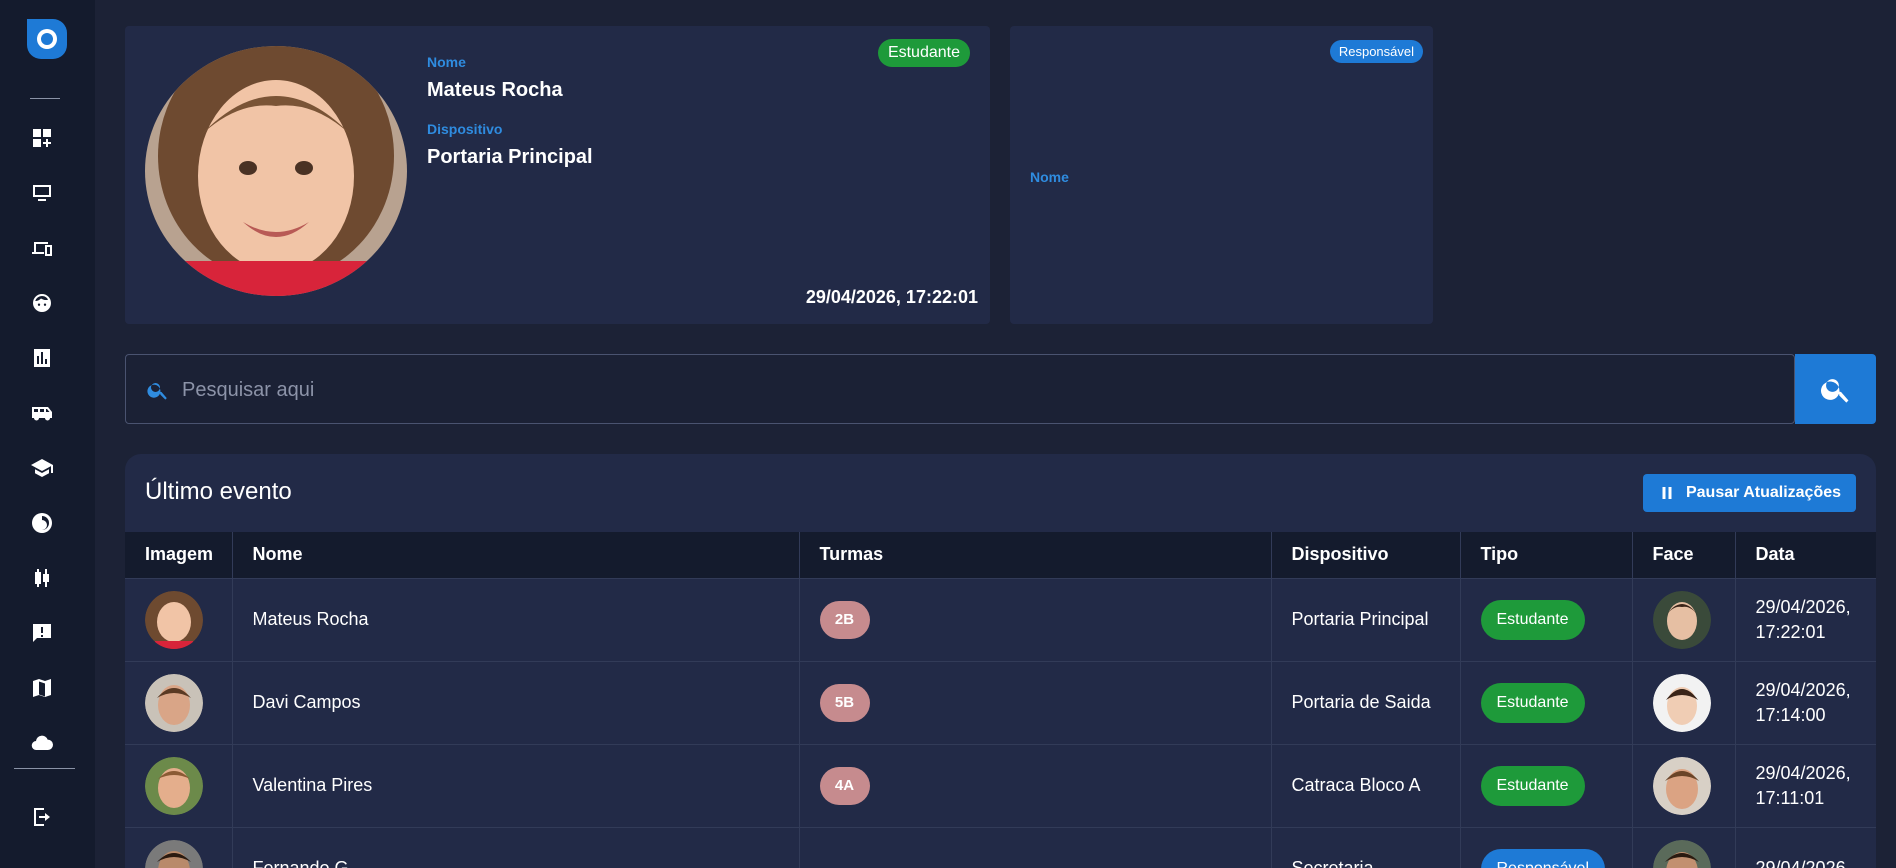 Image resolution: width=1896 pixels, height=868 pixels. Describe the element at coordinates (1366, 703) in the screenshot. I see `row-device: Portaria de Saida` at that location.